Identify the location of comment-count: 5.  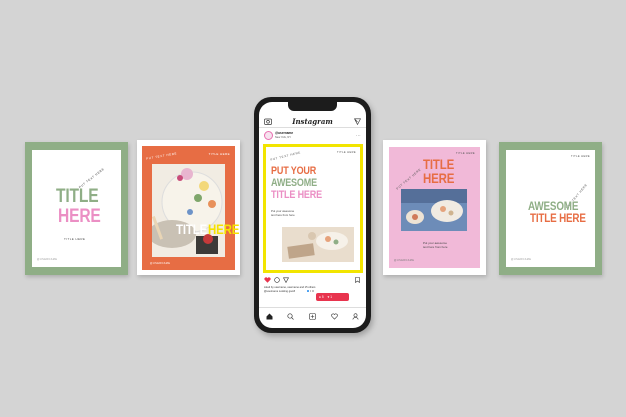
(322, 297).